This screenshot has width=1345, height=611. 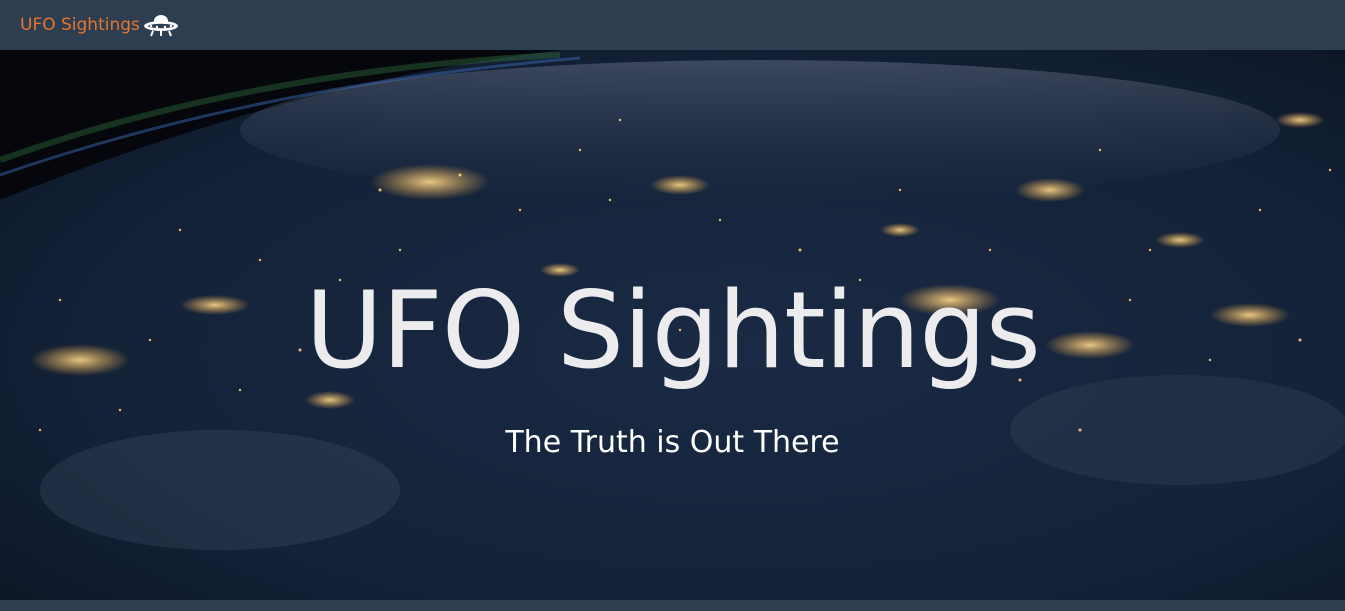 I want to click on top-navbar: UFO Sightings, so click(x=672, y=25).